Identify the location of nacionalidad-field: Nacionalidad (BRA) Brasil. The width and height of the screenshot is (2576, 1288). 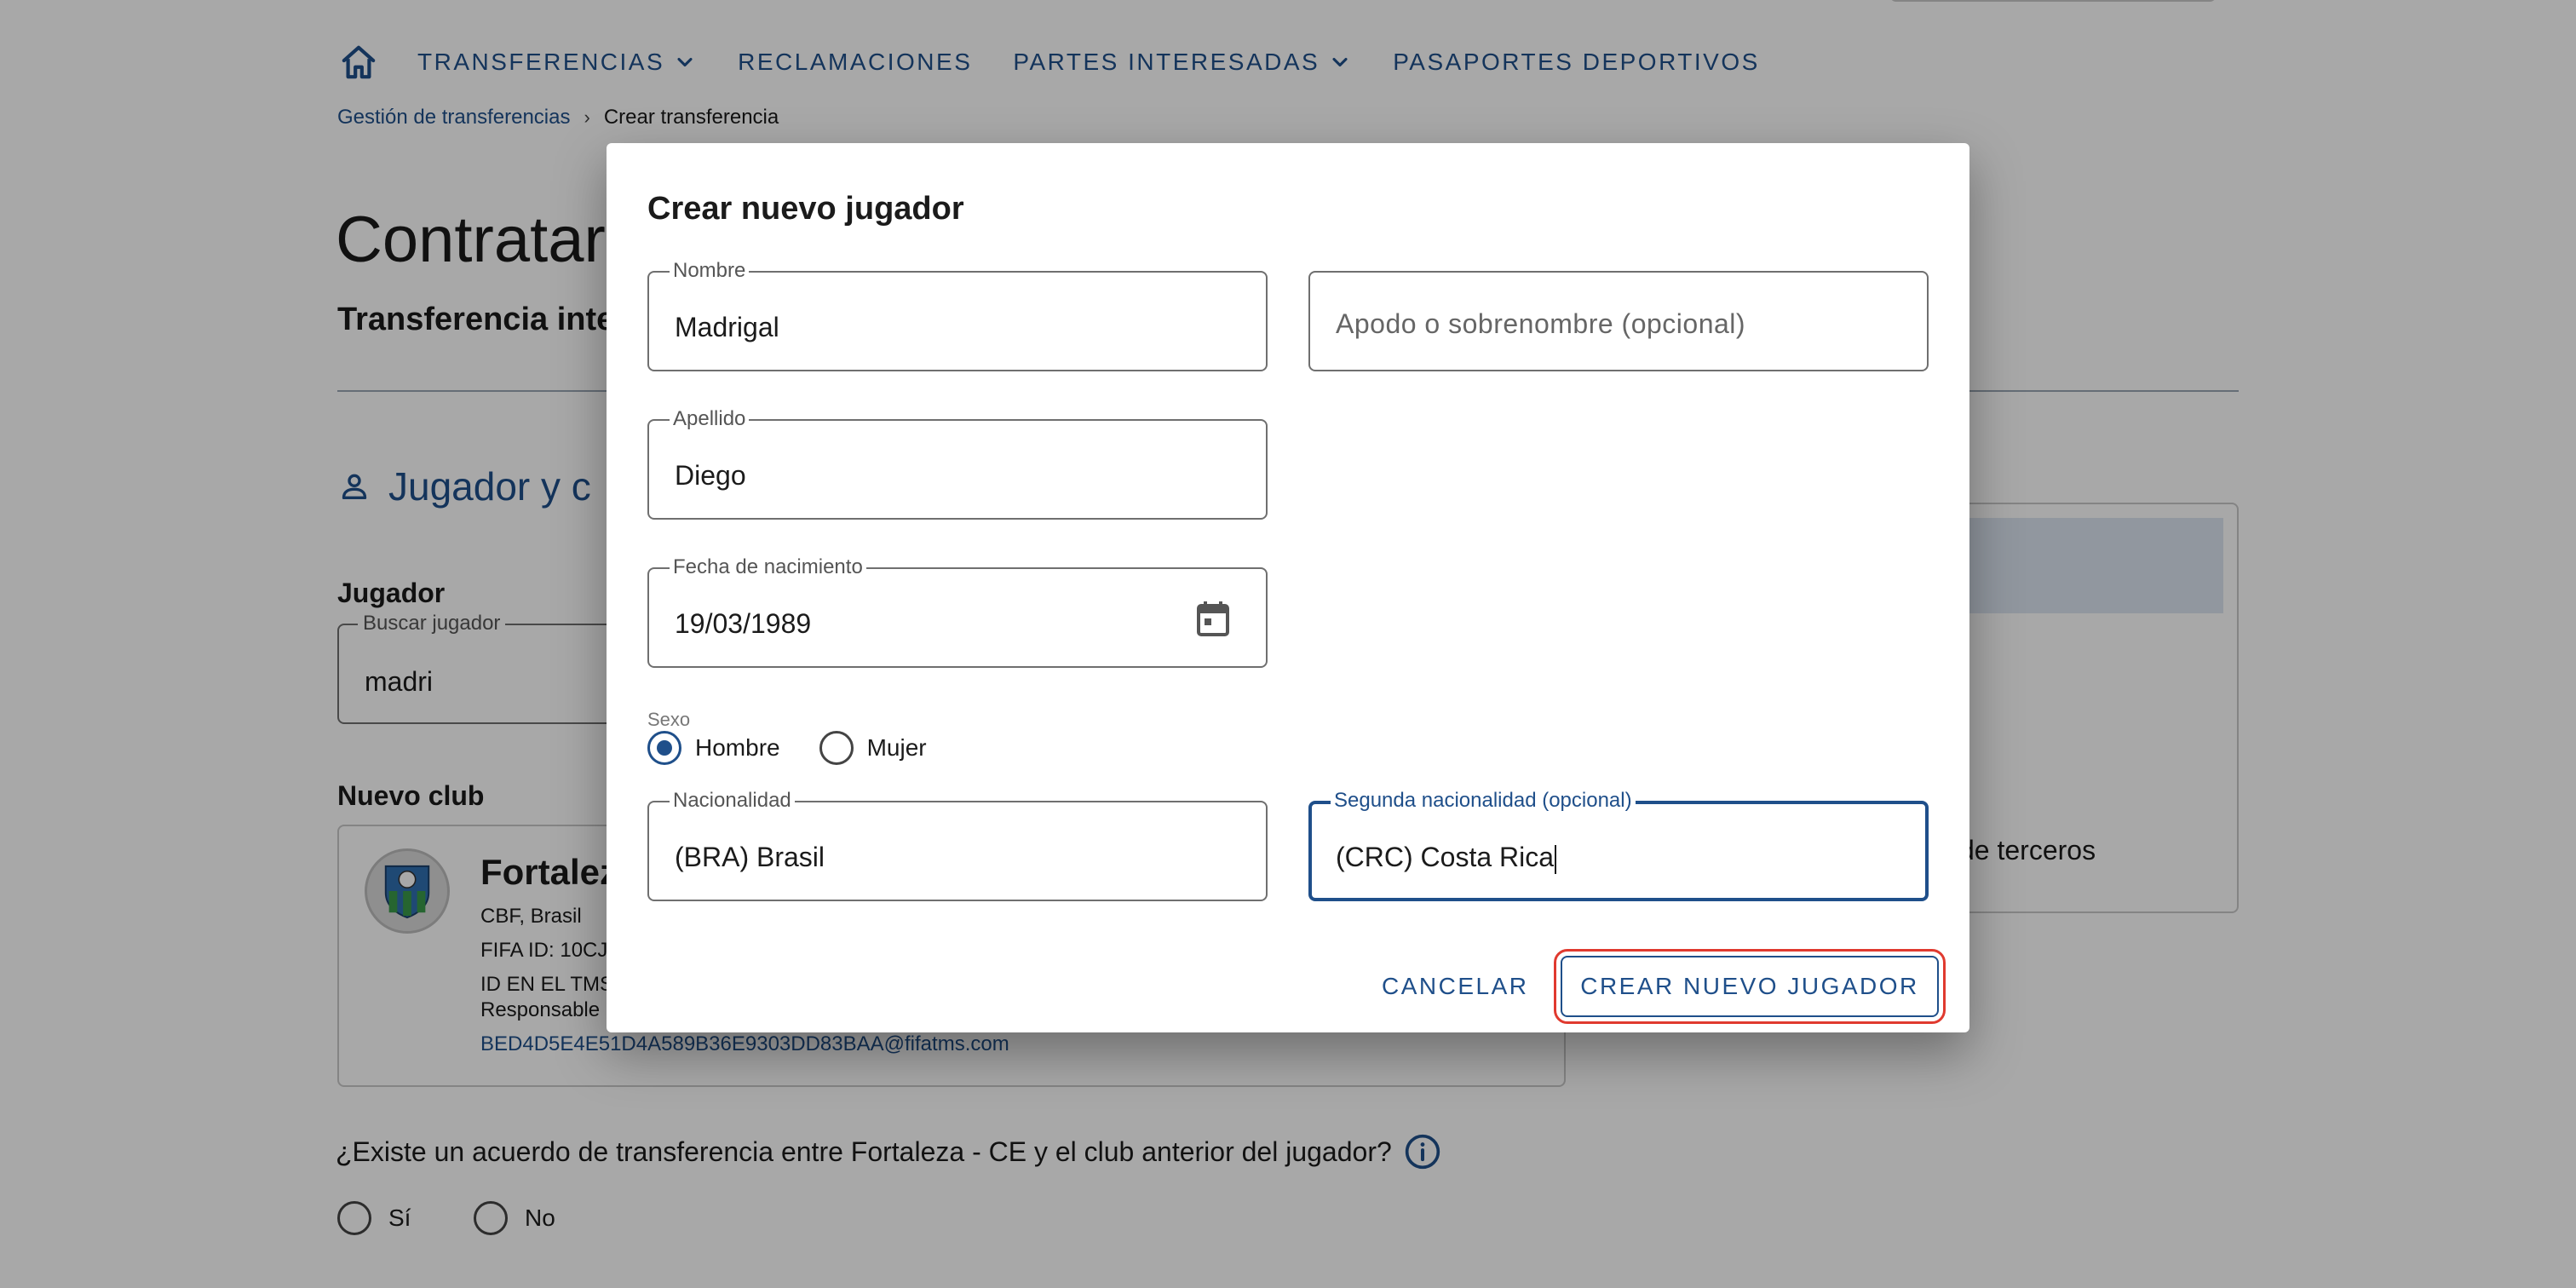
(958, 845).